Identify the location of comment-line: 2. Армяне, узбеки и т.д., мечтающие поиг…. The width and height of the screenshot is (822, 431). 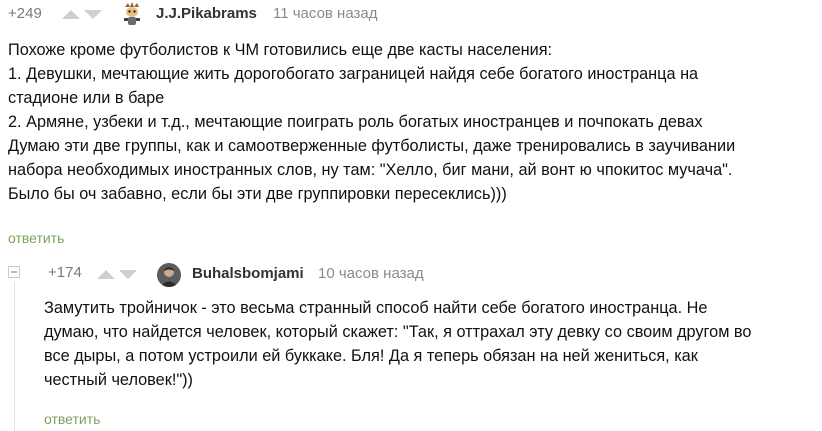
(355, 122).